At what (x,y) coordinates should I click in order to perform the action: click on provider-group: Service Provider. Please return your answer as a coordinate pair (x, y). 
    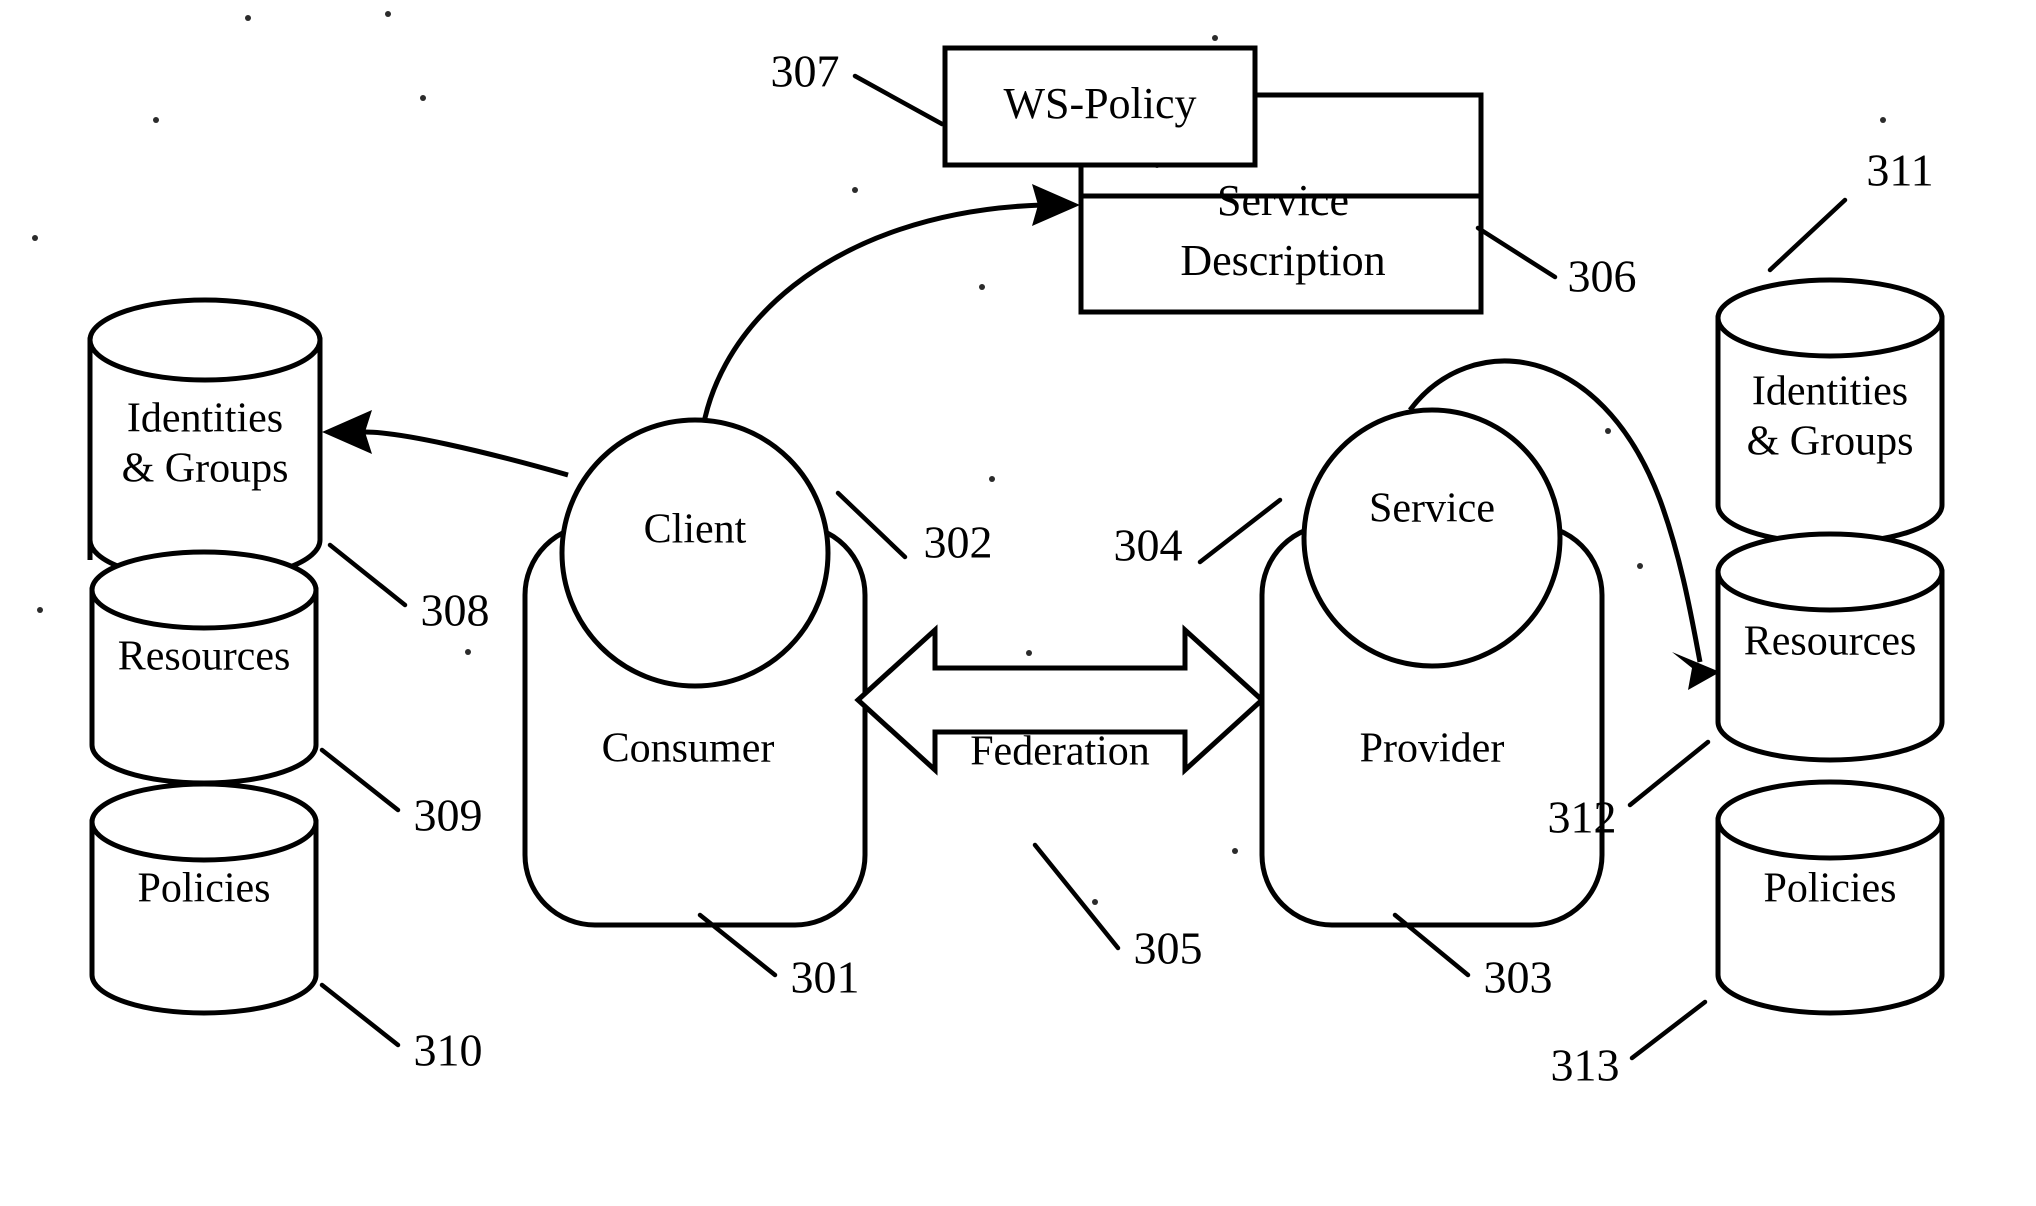
    Looking at the image, I should click on (1432, 667).